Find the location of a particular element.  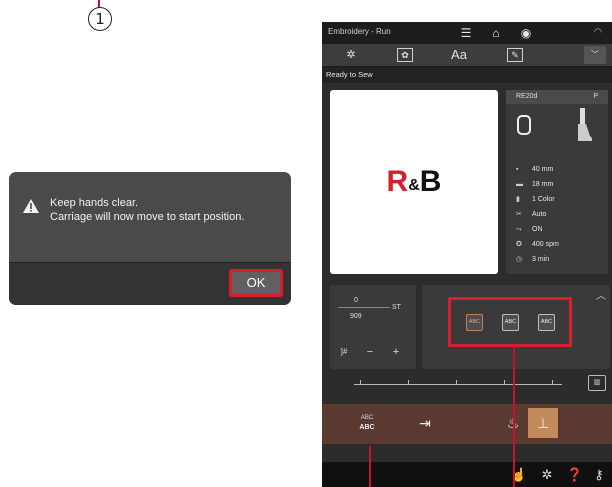

tabs-collapse-button: ﹀ is located at coordinates (595, 55).